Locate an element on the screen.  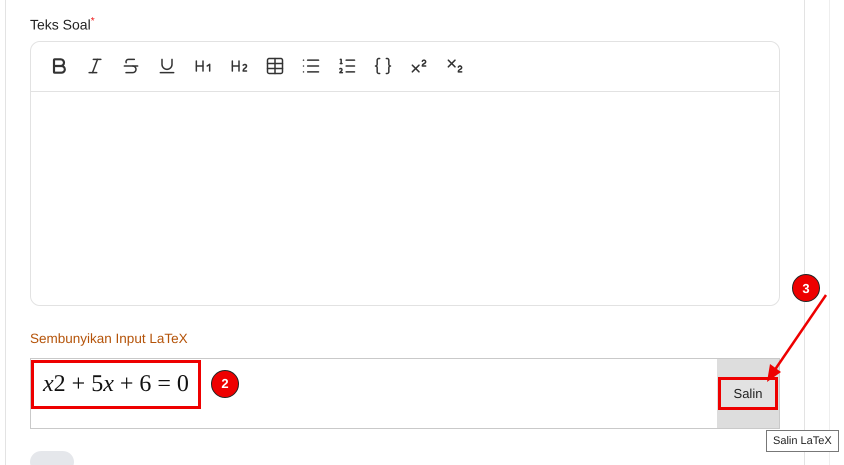
tooltip: Salin LaTeX is located at coordinates (802, 441).